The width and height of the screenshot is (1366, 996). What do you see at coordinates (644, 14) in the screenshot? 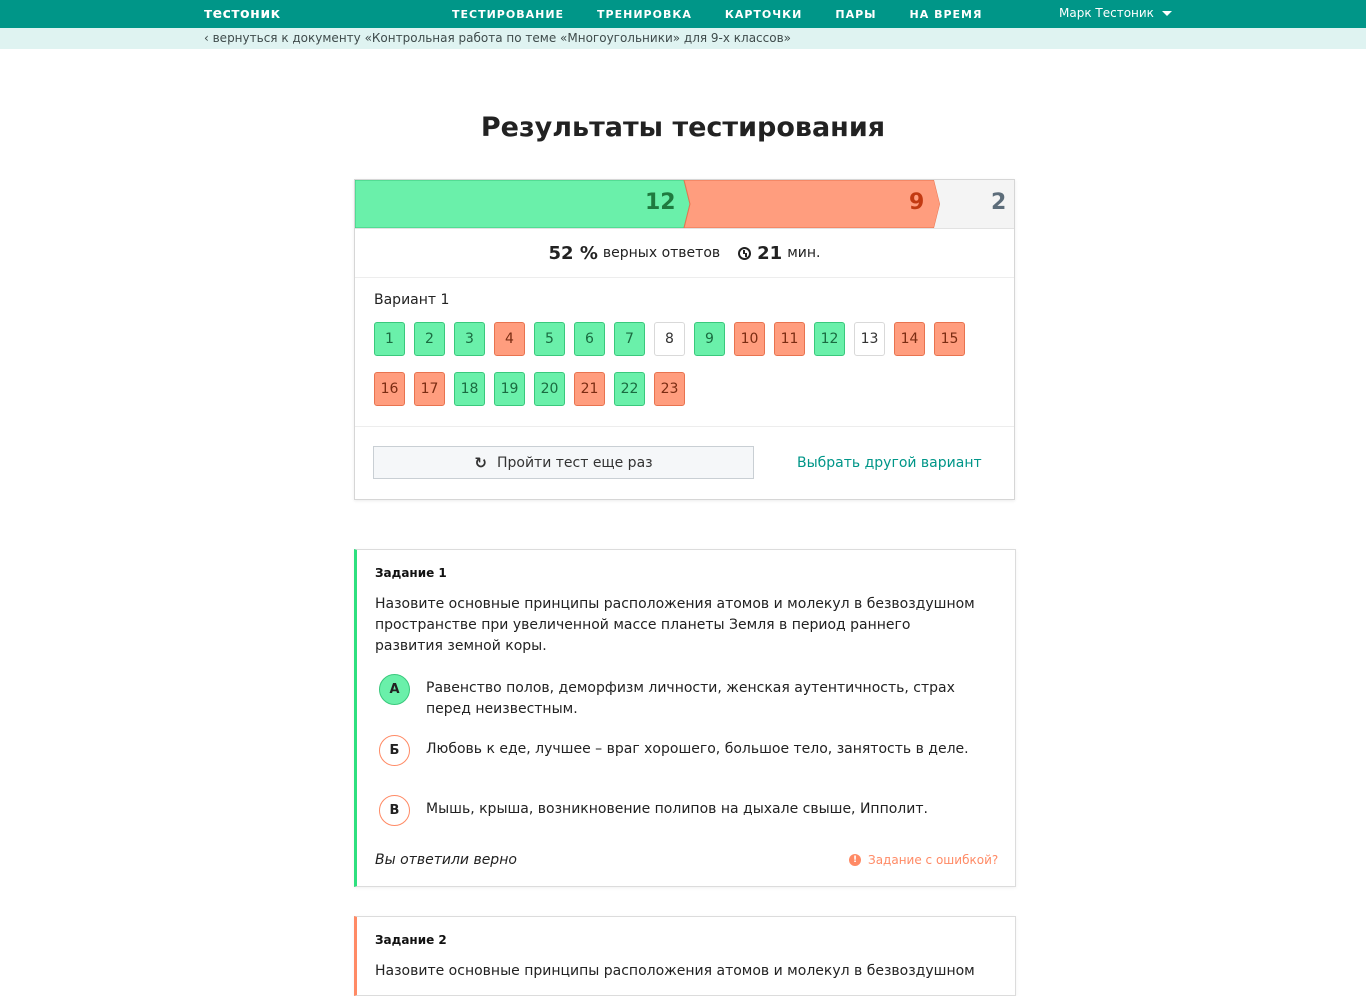
I see `nav-training: ТРЕНИРОВКА` at bounding box center [644, 14].